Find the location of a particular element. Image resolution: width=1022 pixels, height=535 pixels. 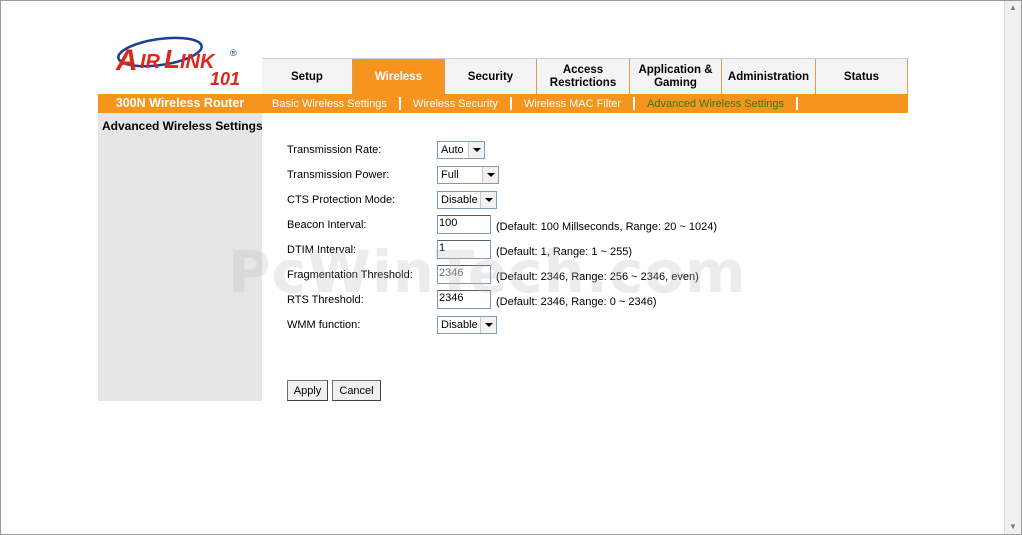

transmission-power-label: Transmission Power: is located at coordinates (338, 175).